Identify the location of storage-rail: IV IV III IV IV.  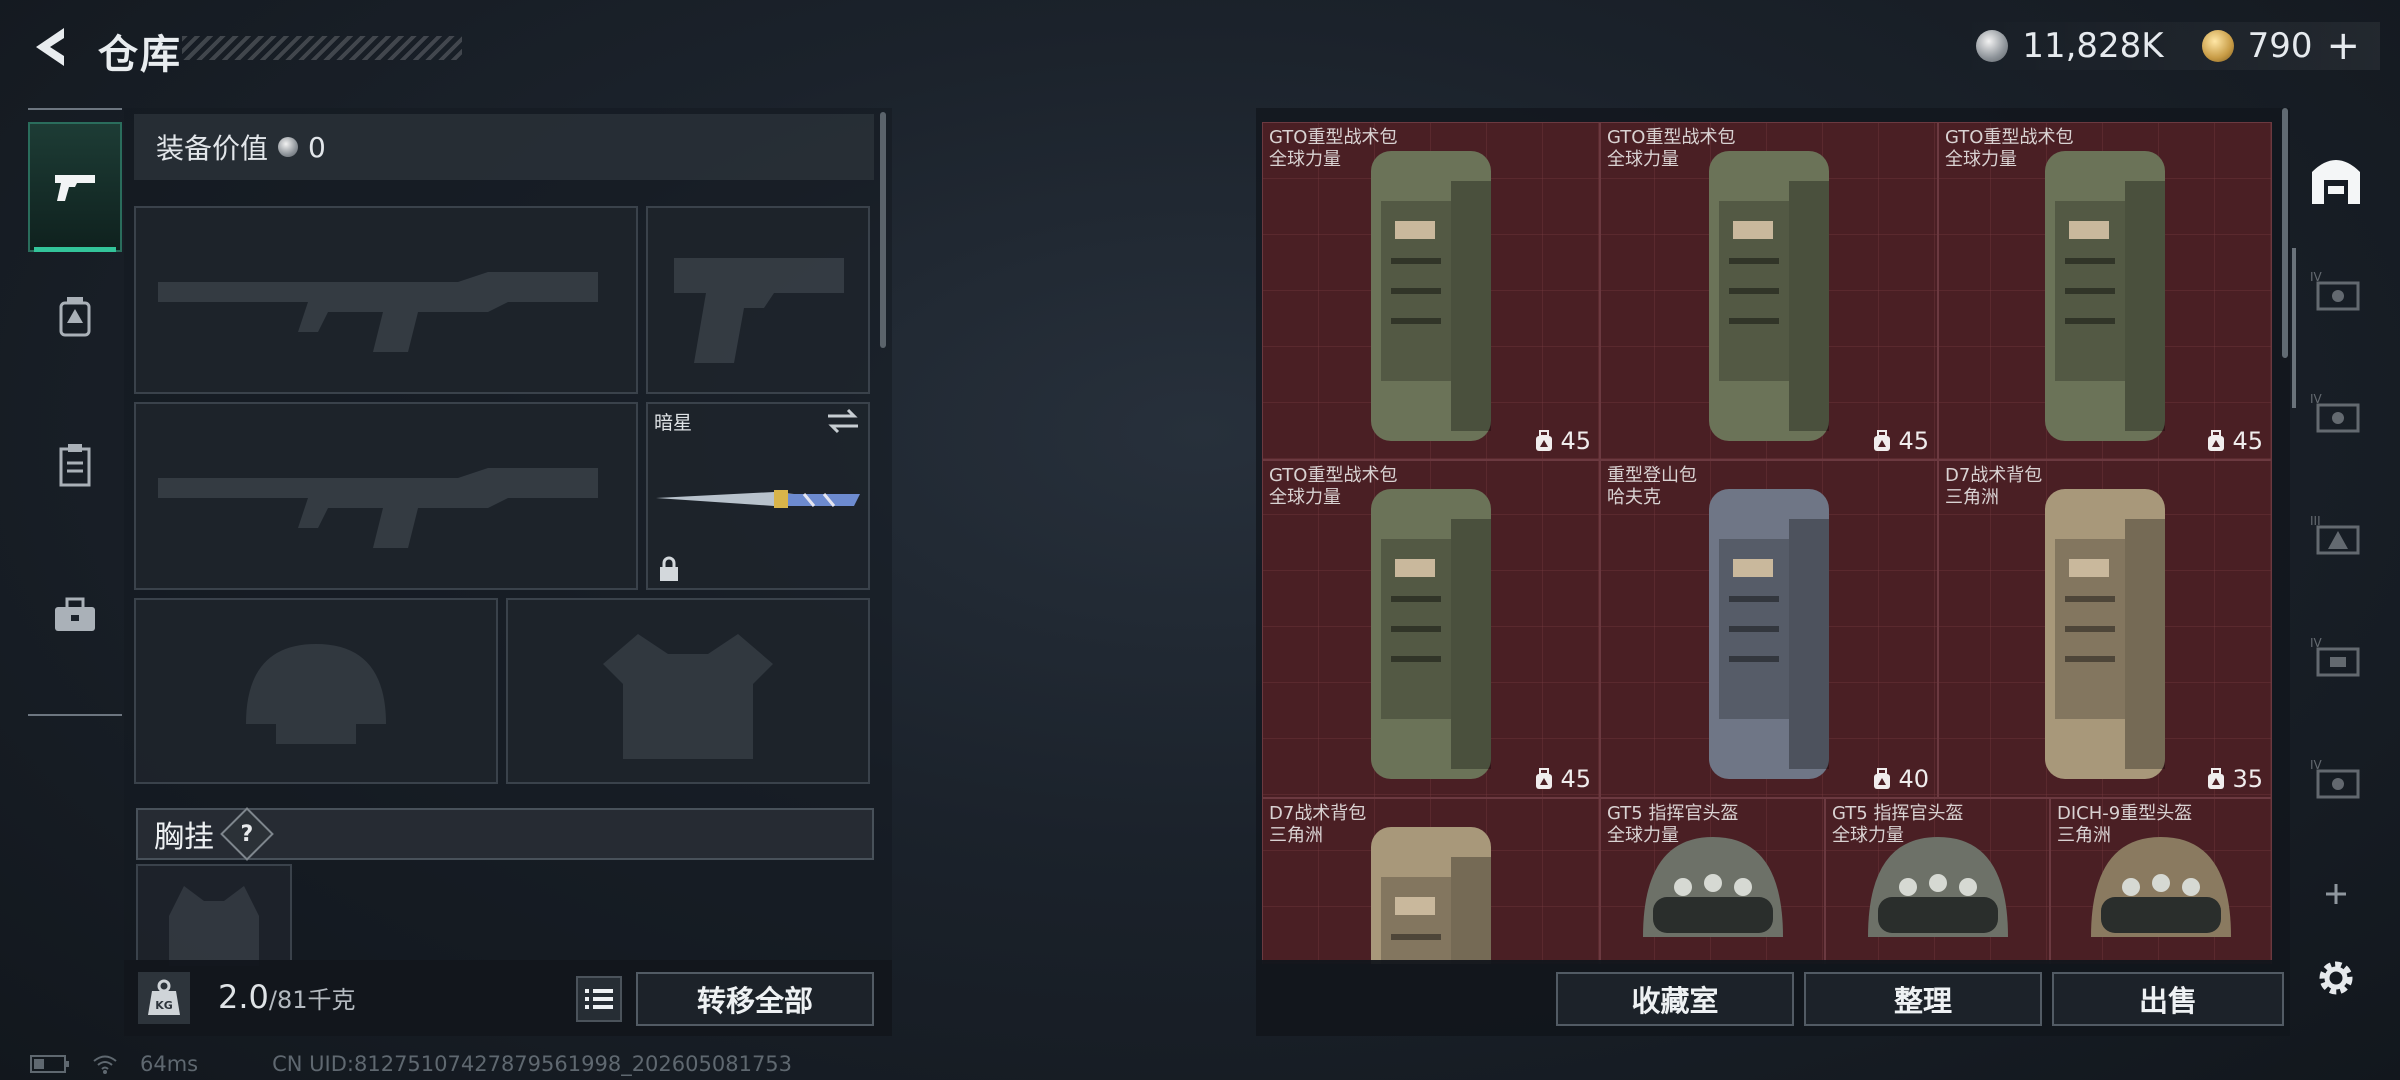
(2337, 572).